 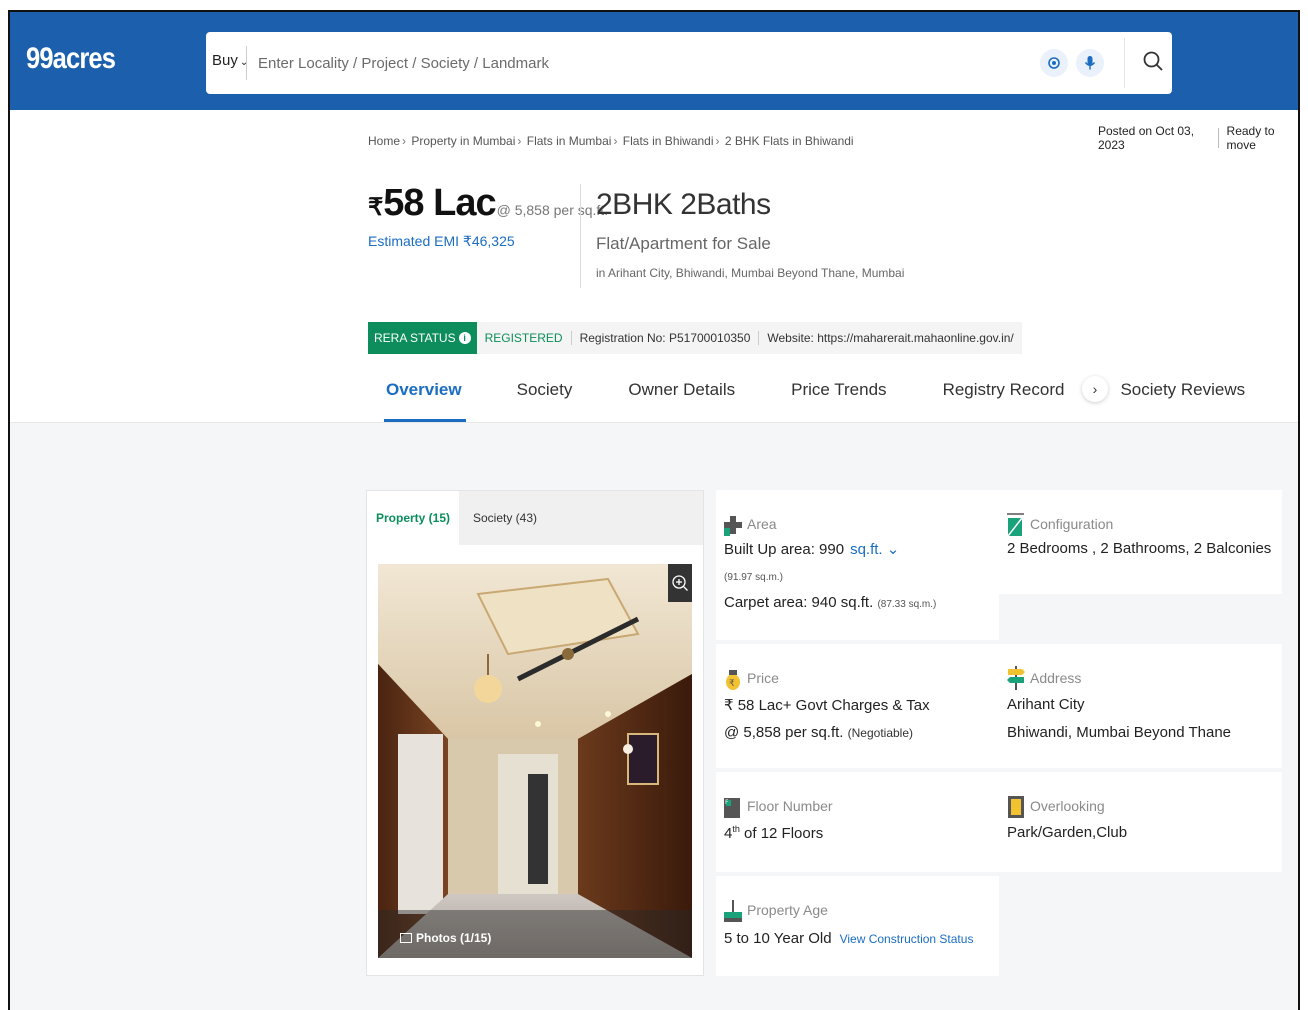 I want to click on svg-text: F, so click(x=727, y=802).